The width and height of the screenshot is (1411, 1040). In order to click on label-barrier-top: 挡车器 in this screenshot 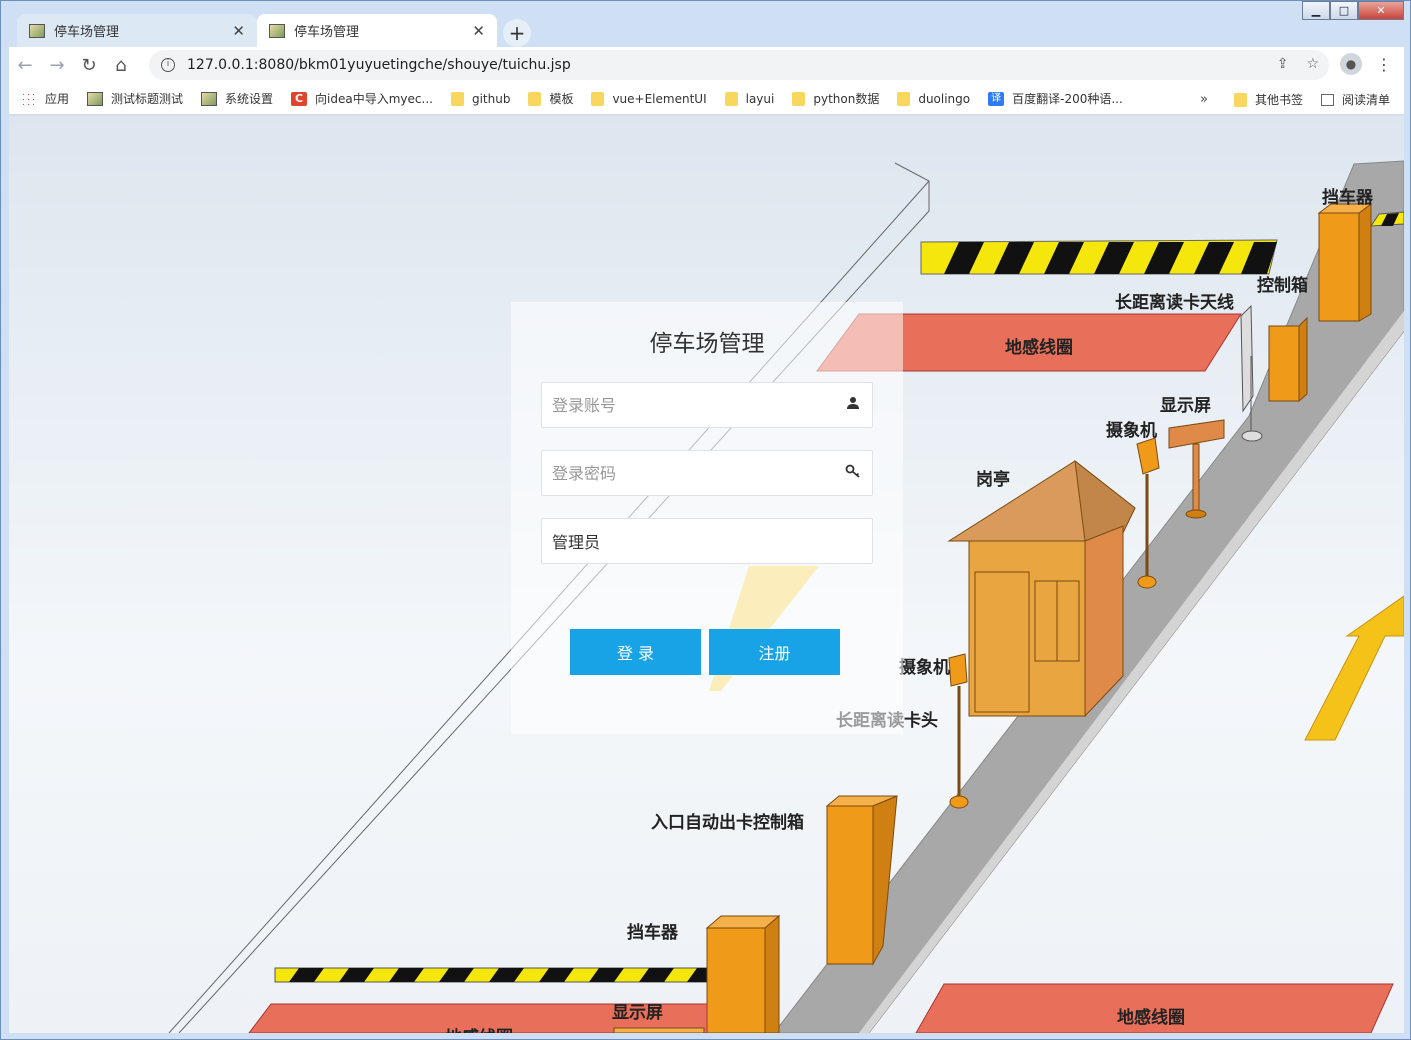, I will do `click(1347, 198)`.